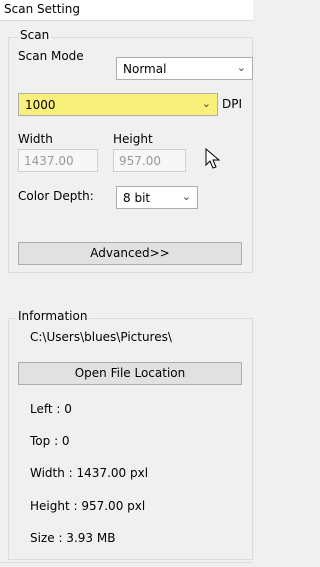 The height and width of the screenshot is (567, 320). I want to click on dpi-value: 1000, so click(40, 105).